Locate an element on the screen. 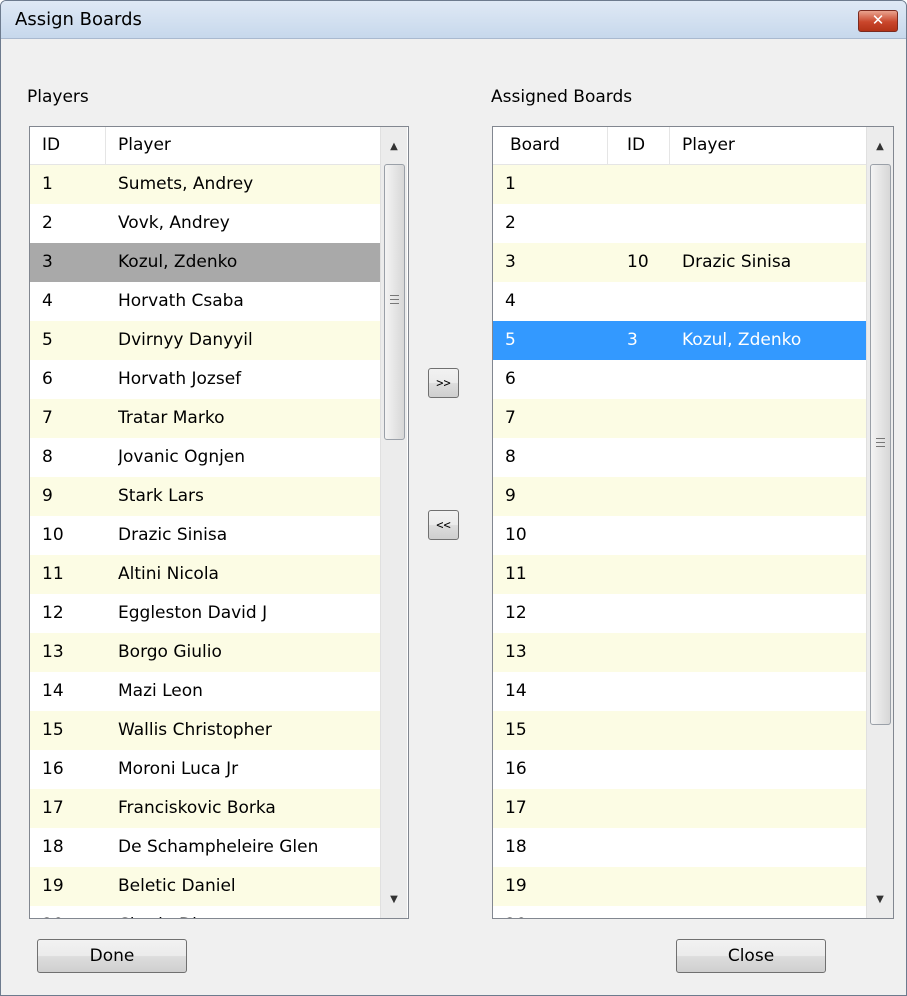 The height and width of the screenshot is (996, 907). board-row: 17 is located at coordinates (679, 808).